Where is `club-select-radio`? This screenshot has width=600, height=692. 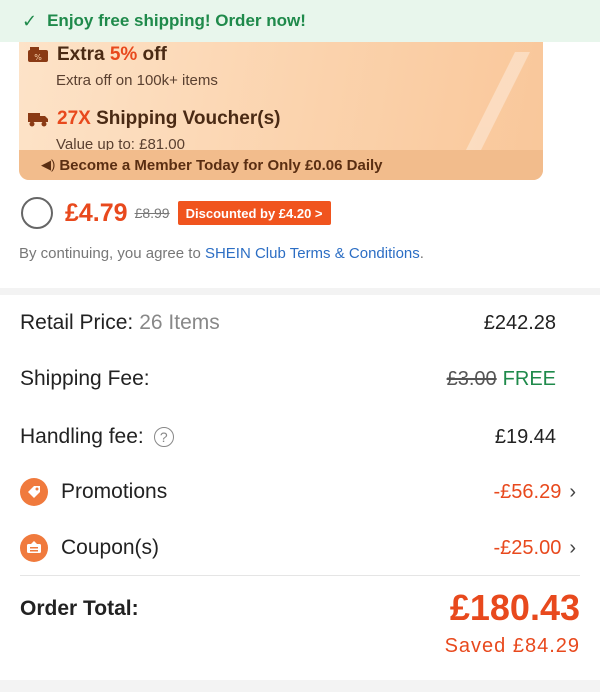 club-select-radio is located at coordinates (37, 213).